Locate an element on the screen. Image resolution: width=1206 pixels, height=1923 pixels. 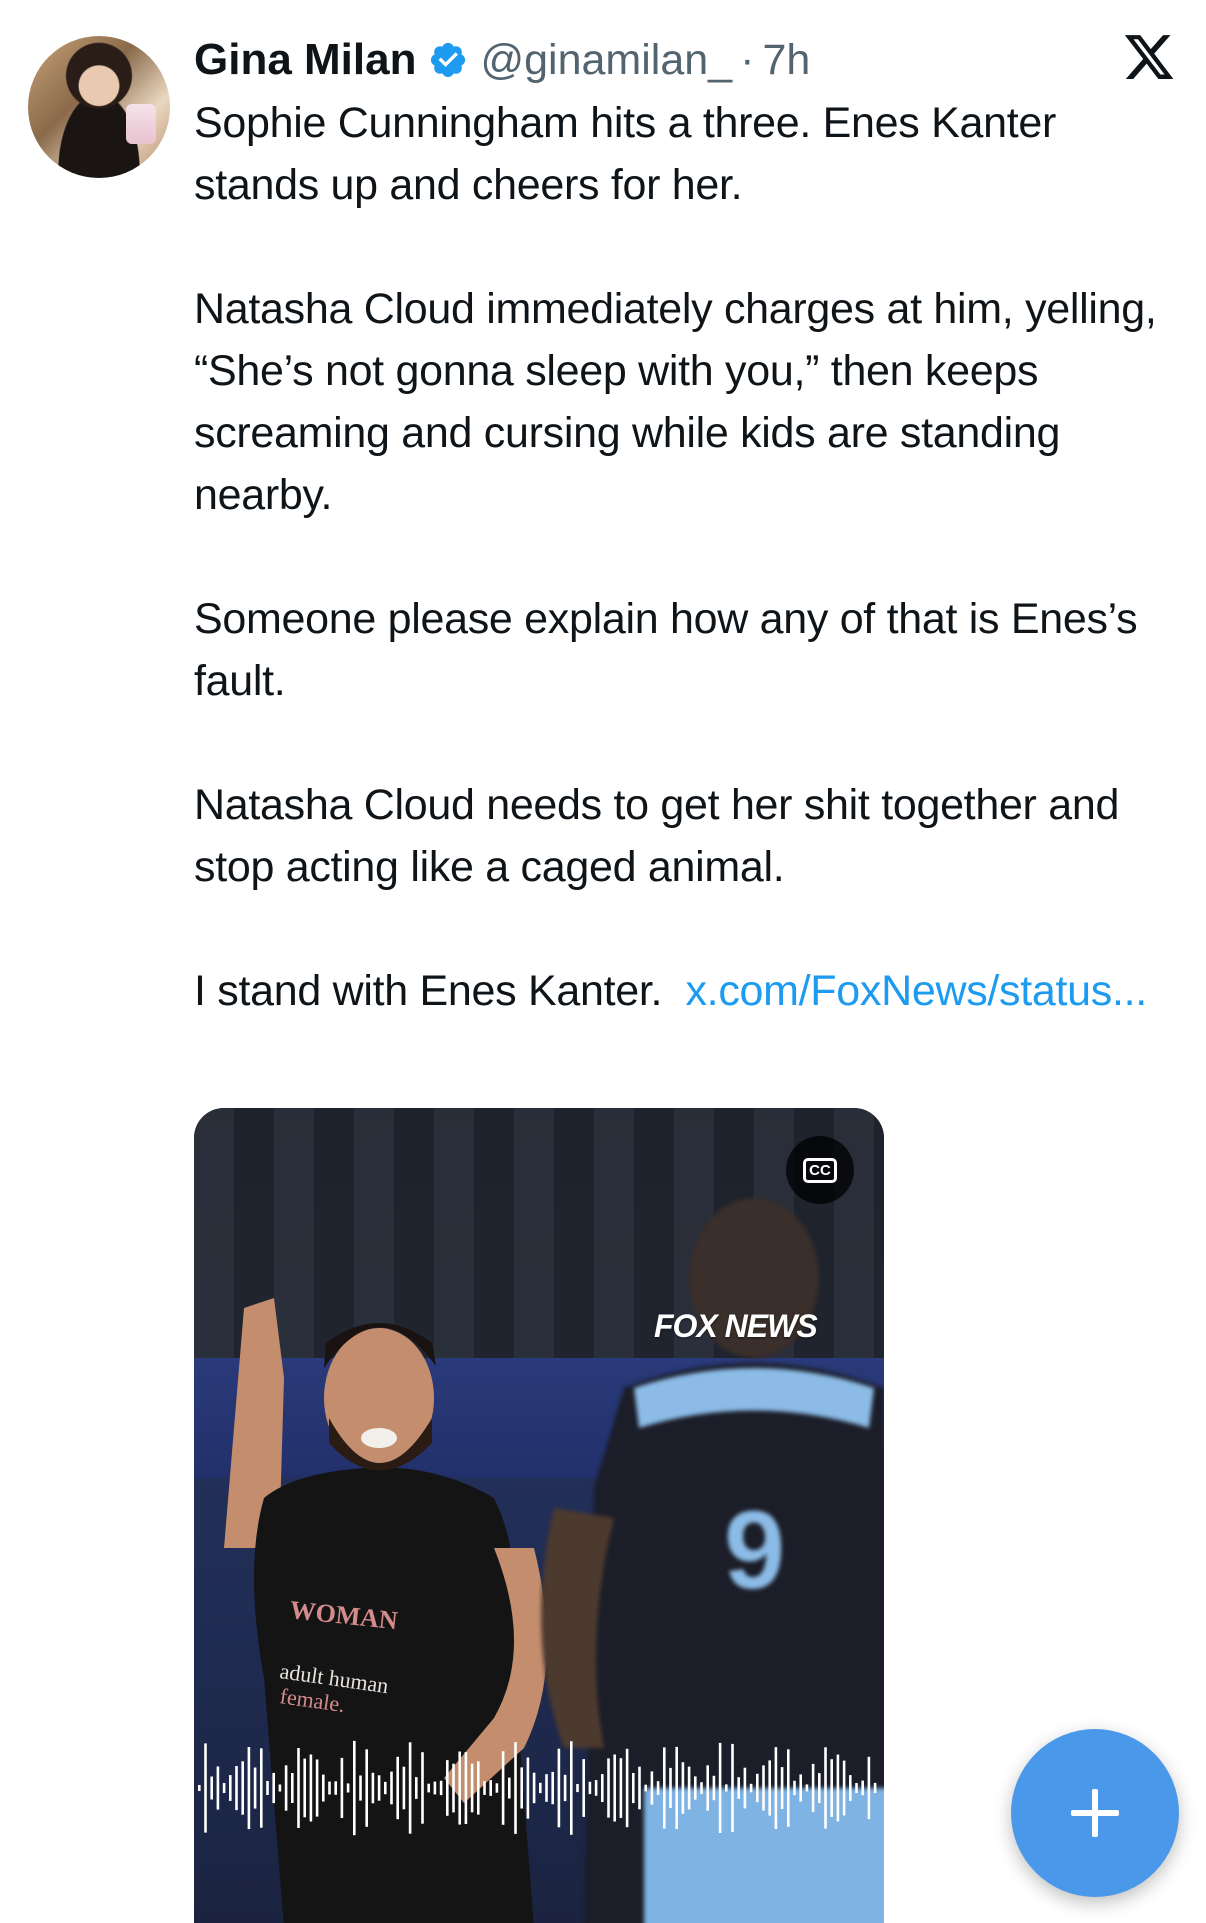
audio-waveform is located at coordinates (537, 1788).